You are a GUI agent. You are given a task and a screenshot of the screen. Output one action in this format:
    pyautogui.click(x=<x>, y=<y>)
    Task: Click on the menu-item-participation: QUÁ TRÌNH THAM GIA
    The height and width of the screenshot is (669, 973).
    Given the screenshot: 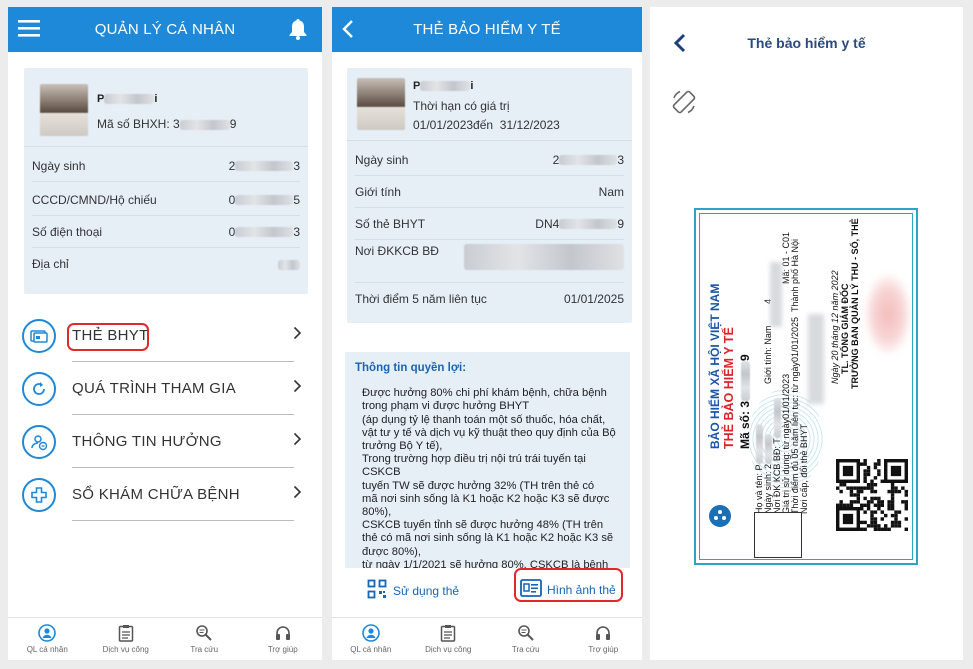 What is the action you would take?
    pyautogui.click(x=165, y=388)
    